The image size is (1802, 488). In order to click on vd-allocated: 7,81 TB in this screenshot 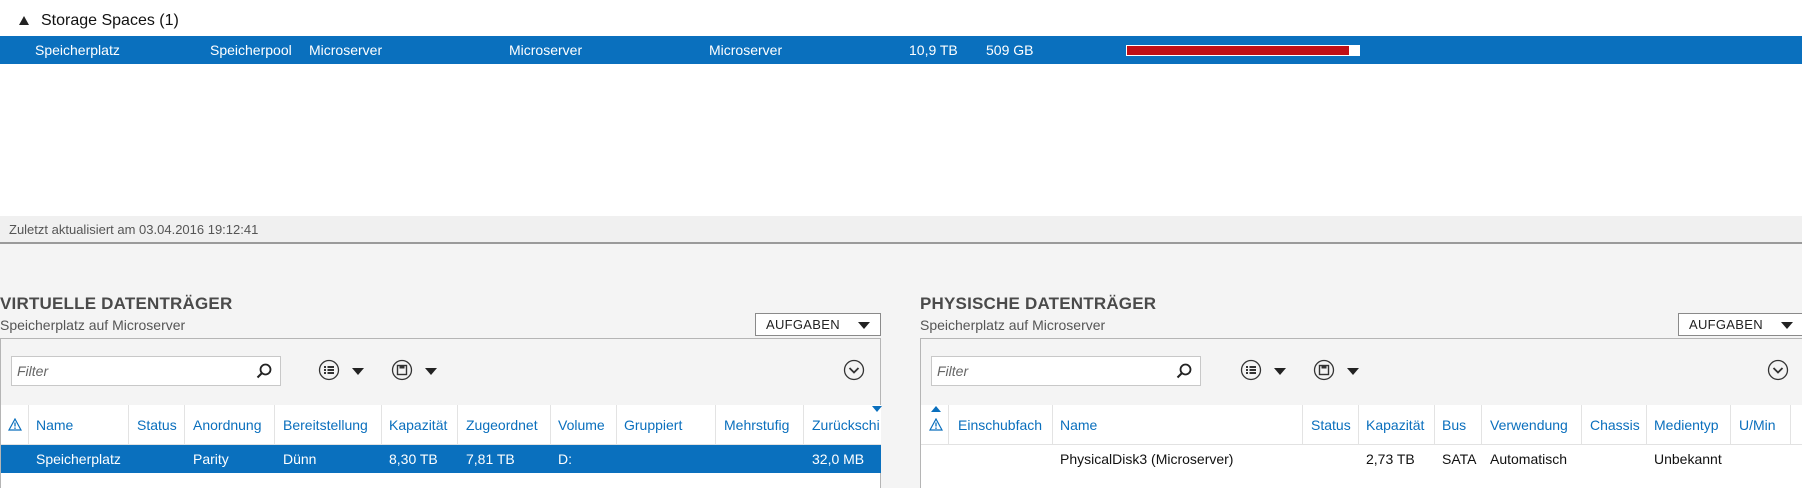, I will do `click(490, 459)`.